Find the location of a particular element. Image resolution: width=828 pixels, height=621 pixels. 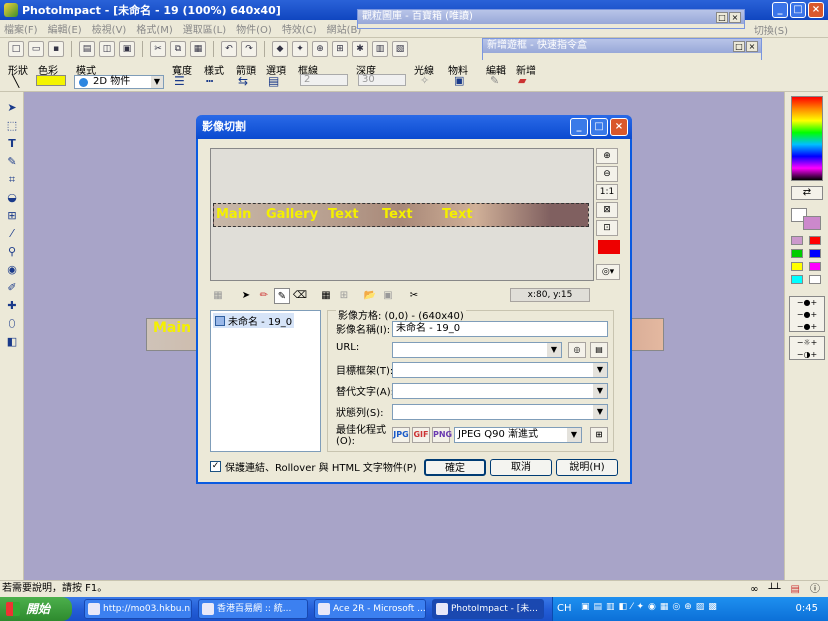

image-name-input: 未命名 - 19_0 is located at coordinates (500, 329).